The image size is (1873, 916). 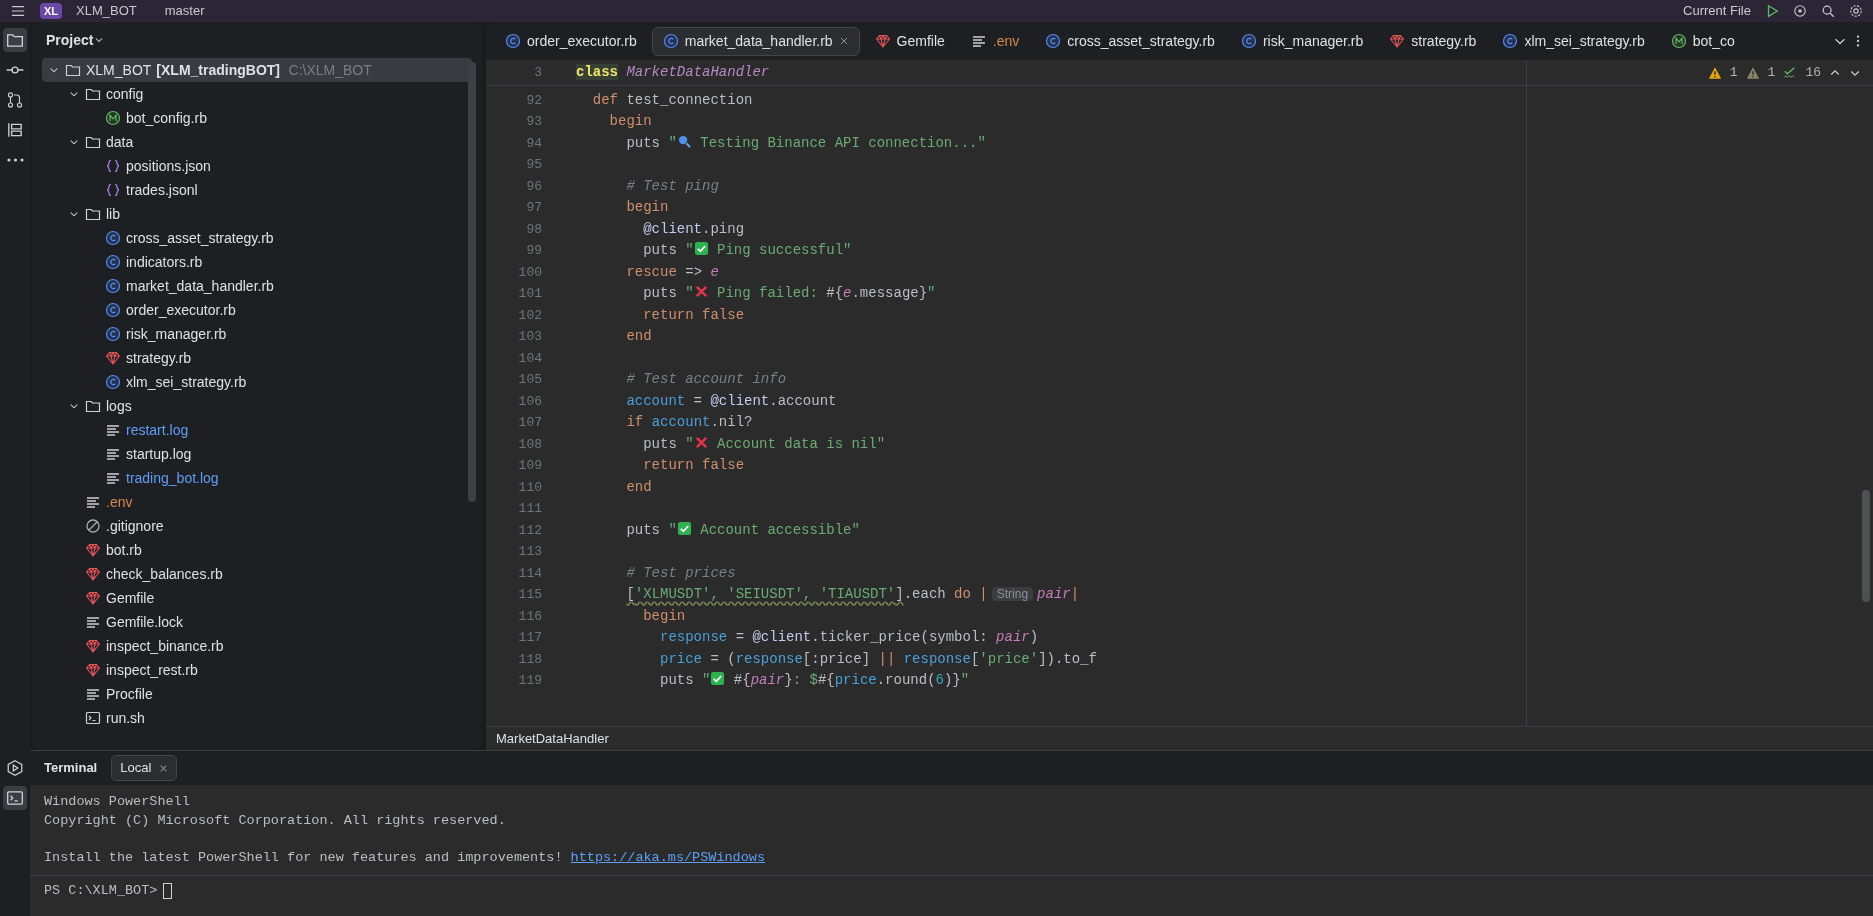 What do you see at coordinates (530, 380) in the screenshot?
I see `line-number: 105` at bounding box center [530, 380].